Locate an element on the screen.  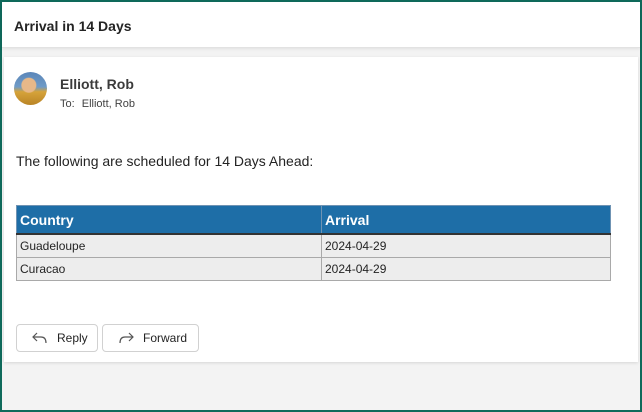
table-row: Curacao 2024-04-29 is located at coordinates (313, 269).